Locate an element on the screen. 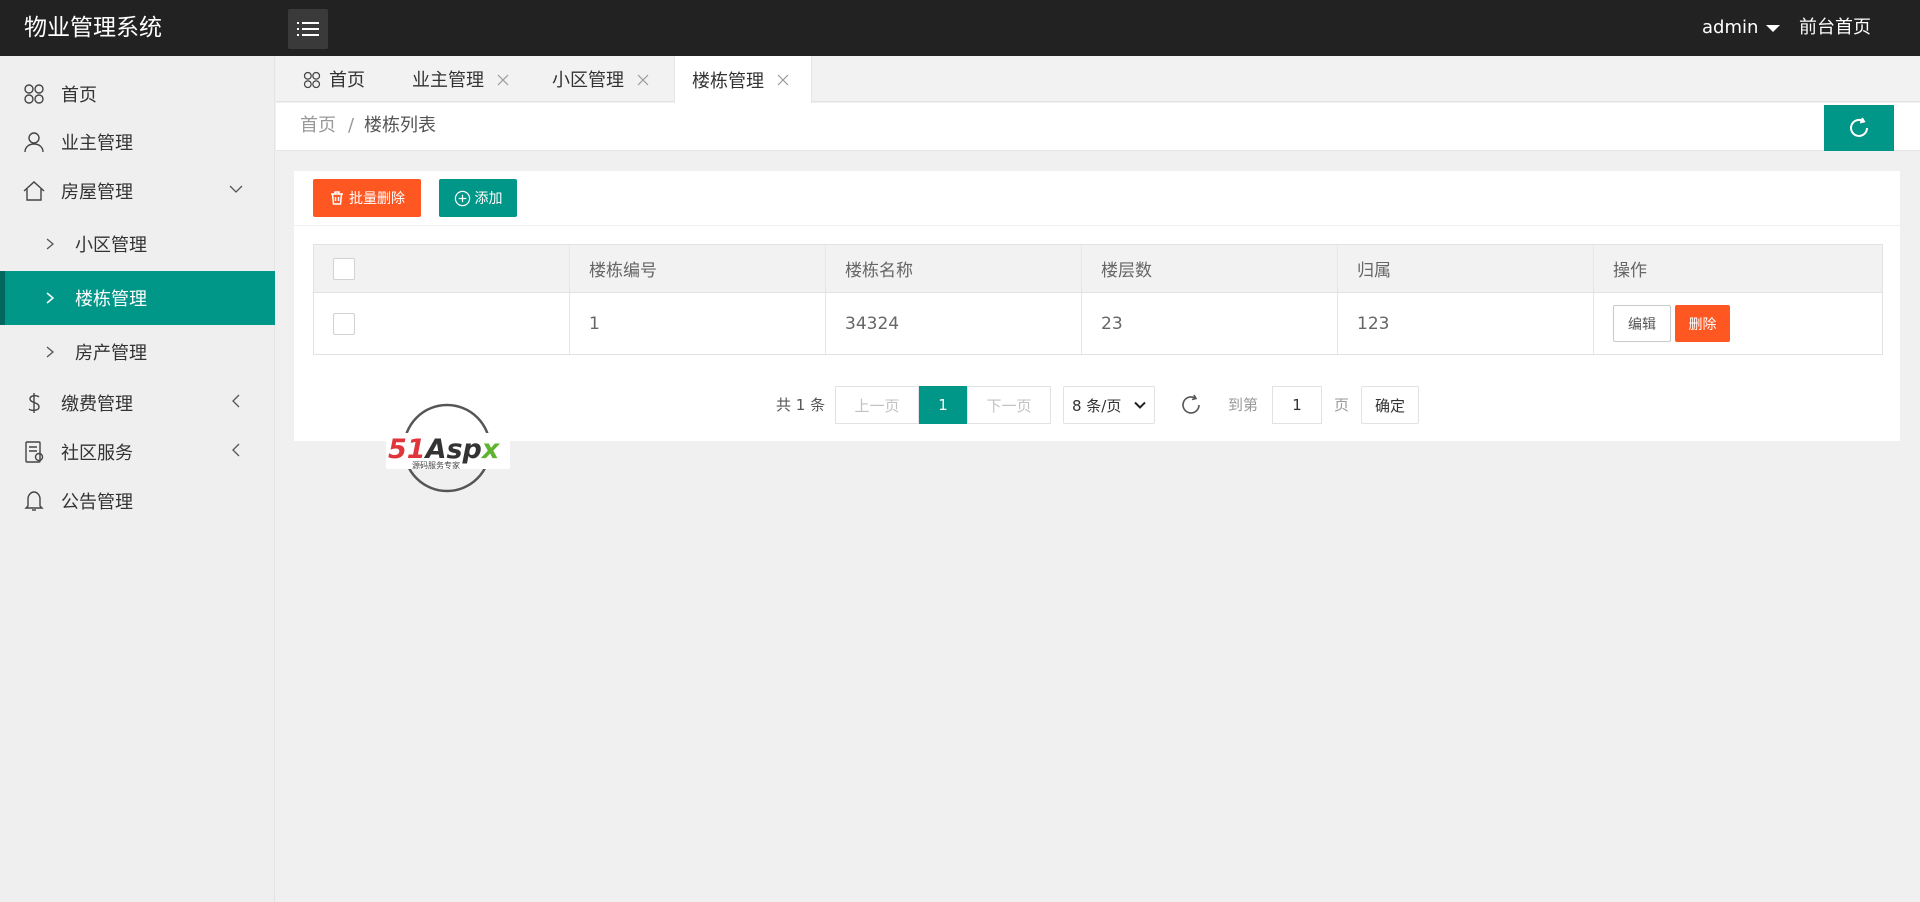 The width and height of the screenshot is (1920, 902). sidebar-item-property: 房产管理 is located at coordinates (137, 352).